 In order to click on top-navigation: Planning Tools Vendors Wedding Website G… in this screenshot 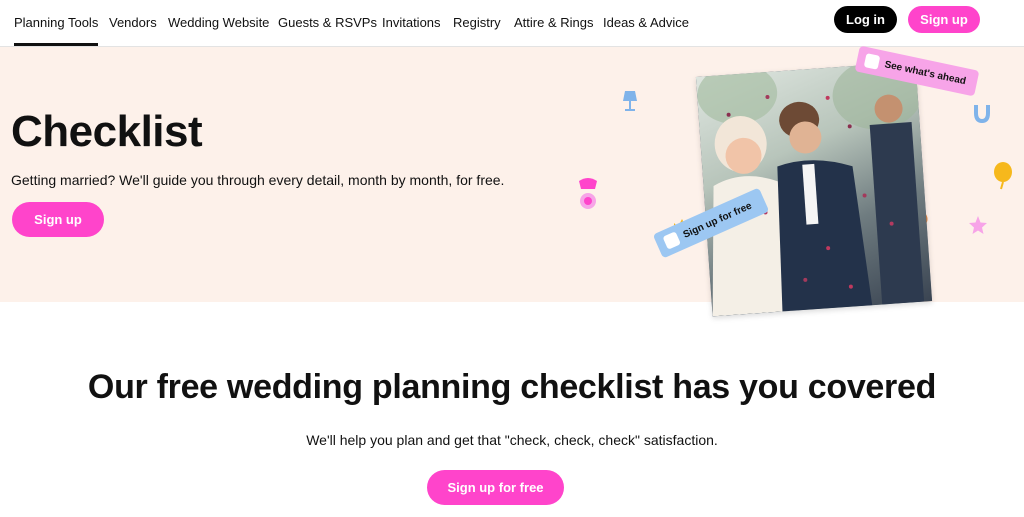, I will do `click(512, 23)`.